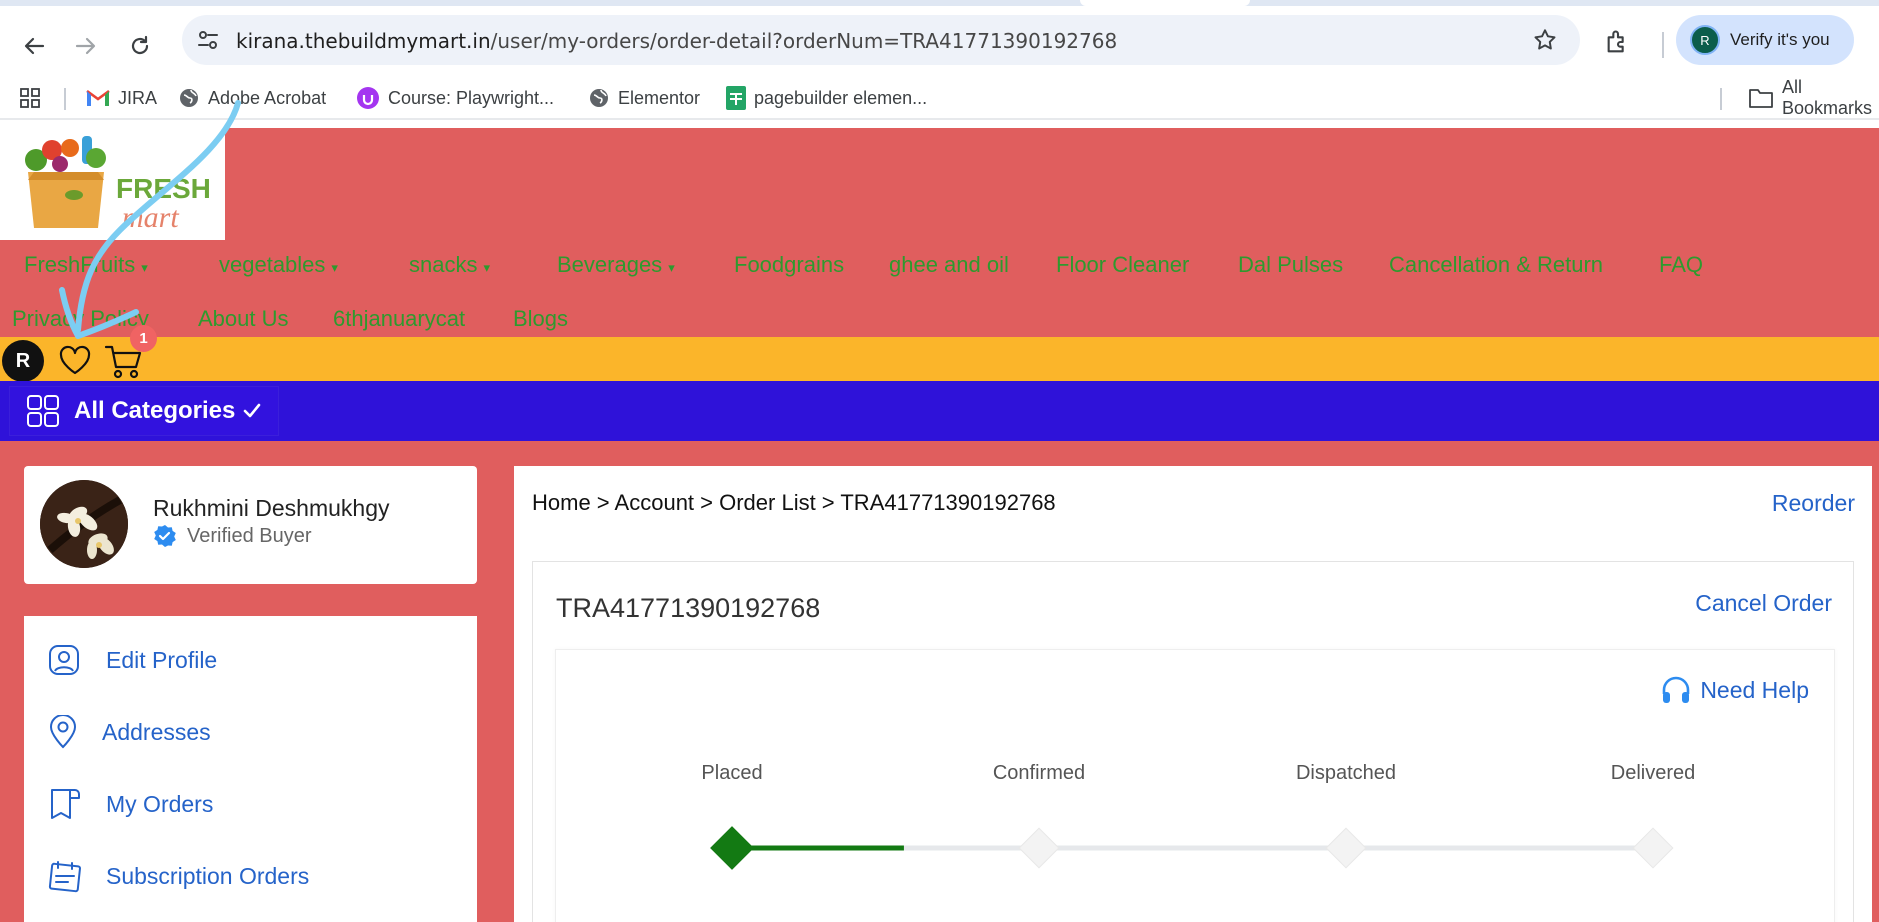 This screenshot has width=1879, height=922. Describe the element at coordinates (1813, 503) in the screenshot. I see `reorder-button: Reorder` at that location.